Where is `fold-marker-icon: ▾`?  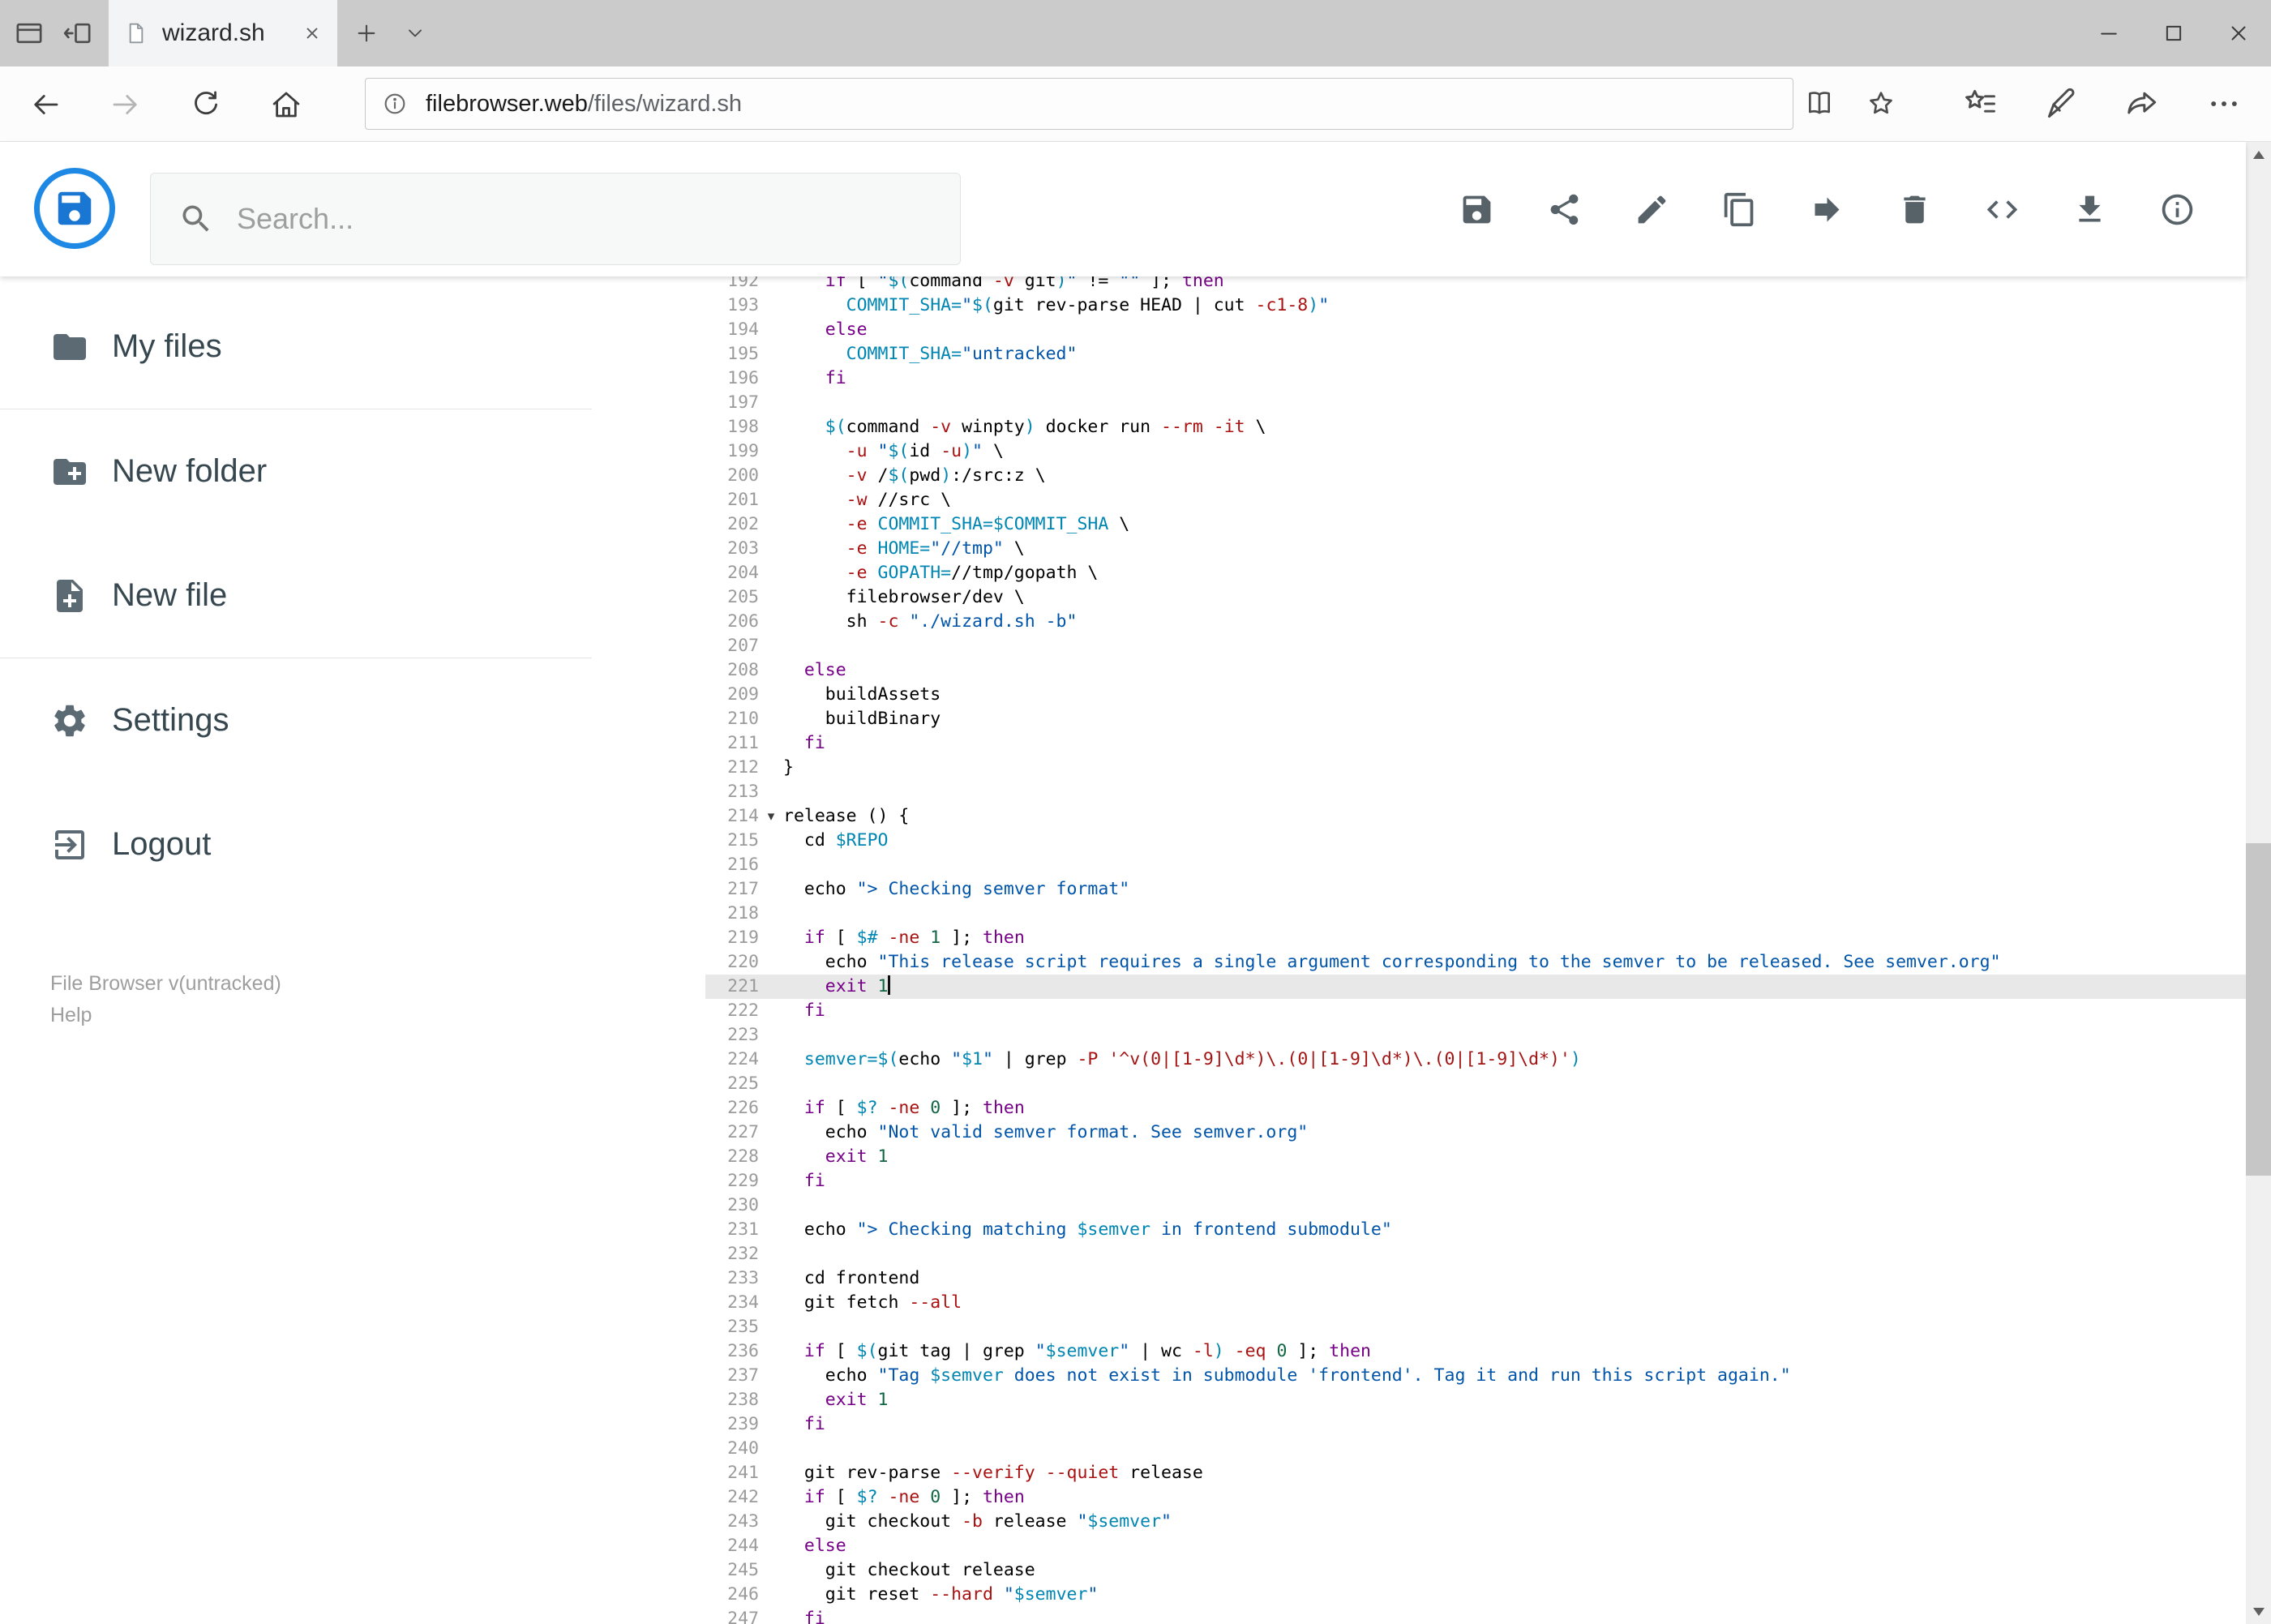
fold-marker-icon: ▾ is located at coordinates (771, 817).